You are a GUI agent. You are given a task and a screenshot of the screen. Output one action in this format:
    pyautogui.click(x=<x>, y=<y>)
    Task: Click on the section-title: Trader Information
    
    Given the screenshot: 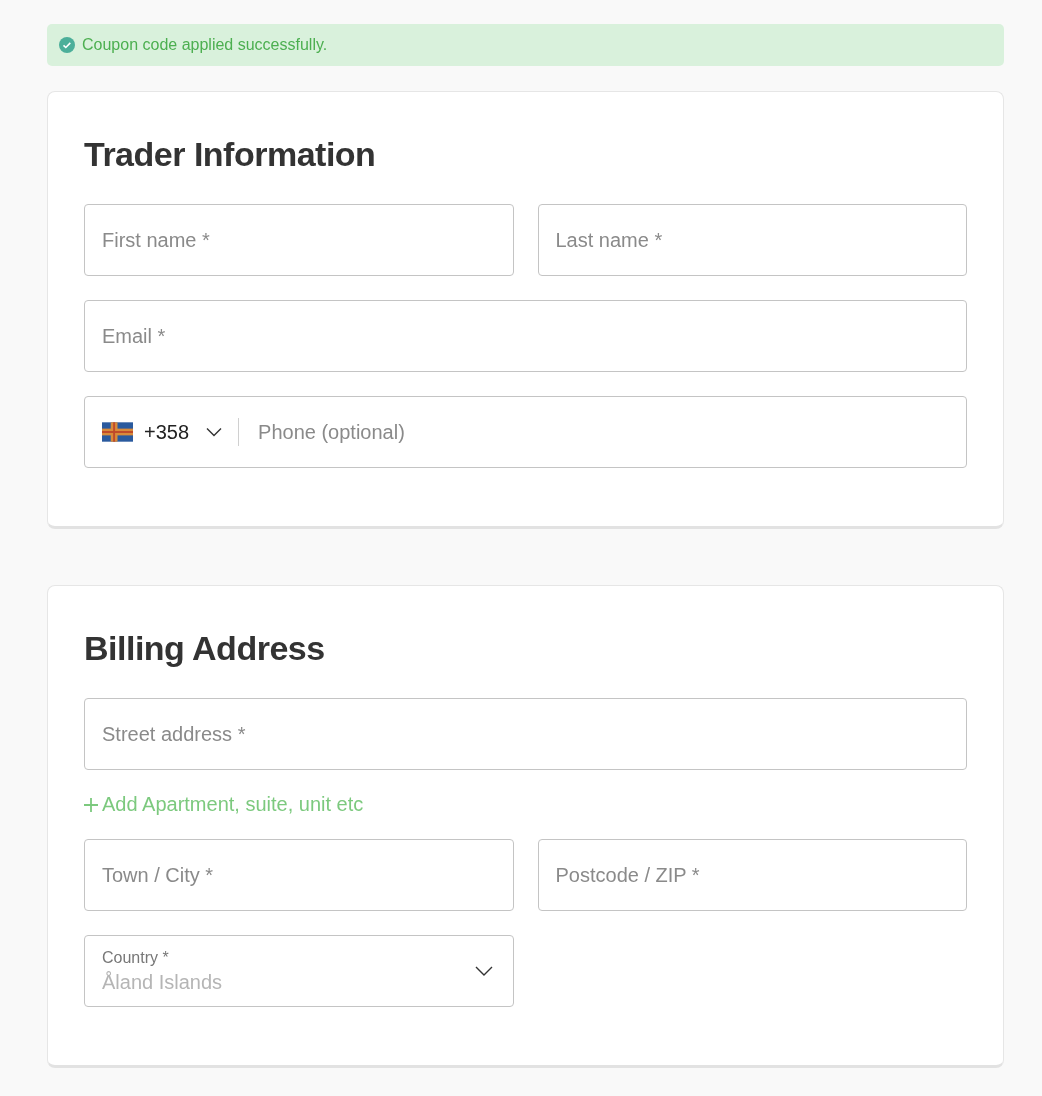 What is the action you would take?
    pyautogui.click(x=230, y=154)
    